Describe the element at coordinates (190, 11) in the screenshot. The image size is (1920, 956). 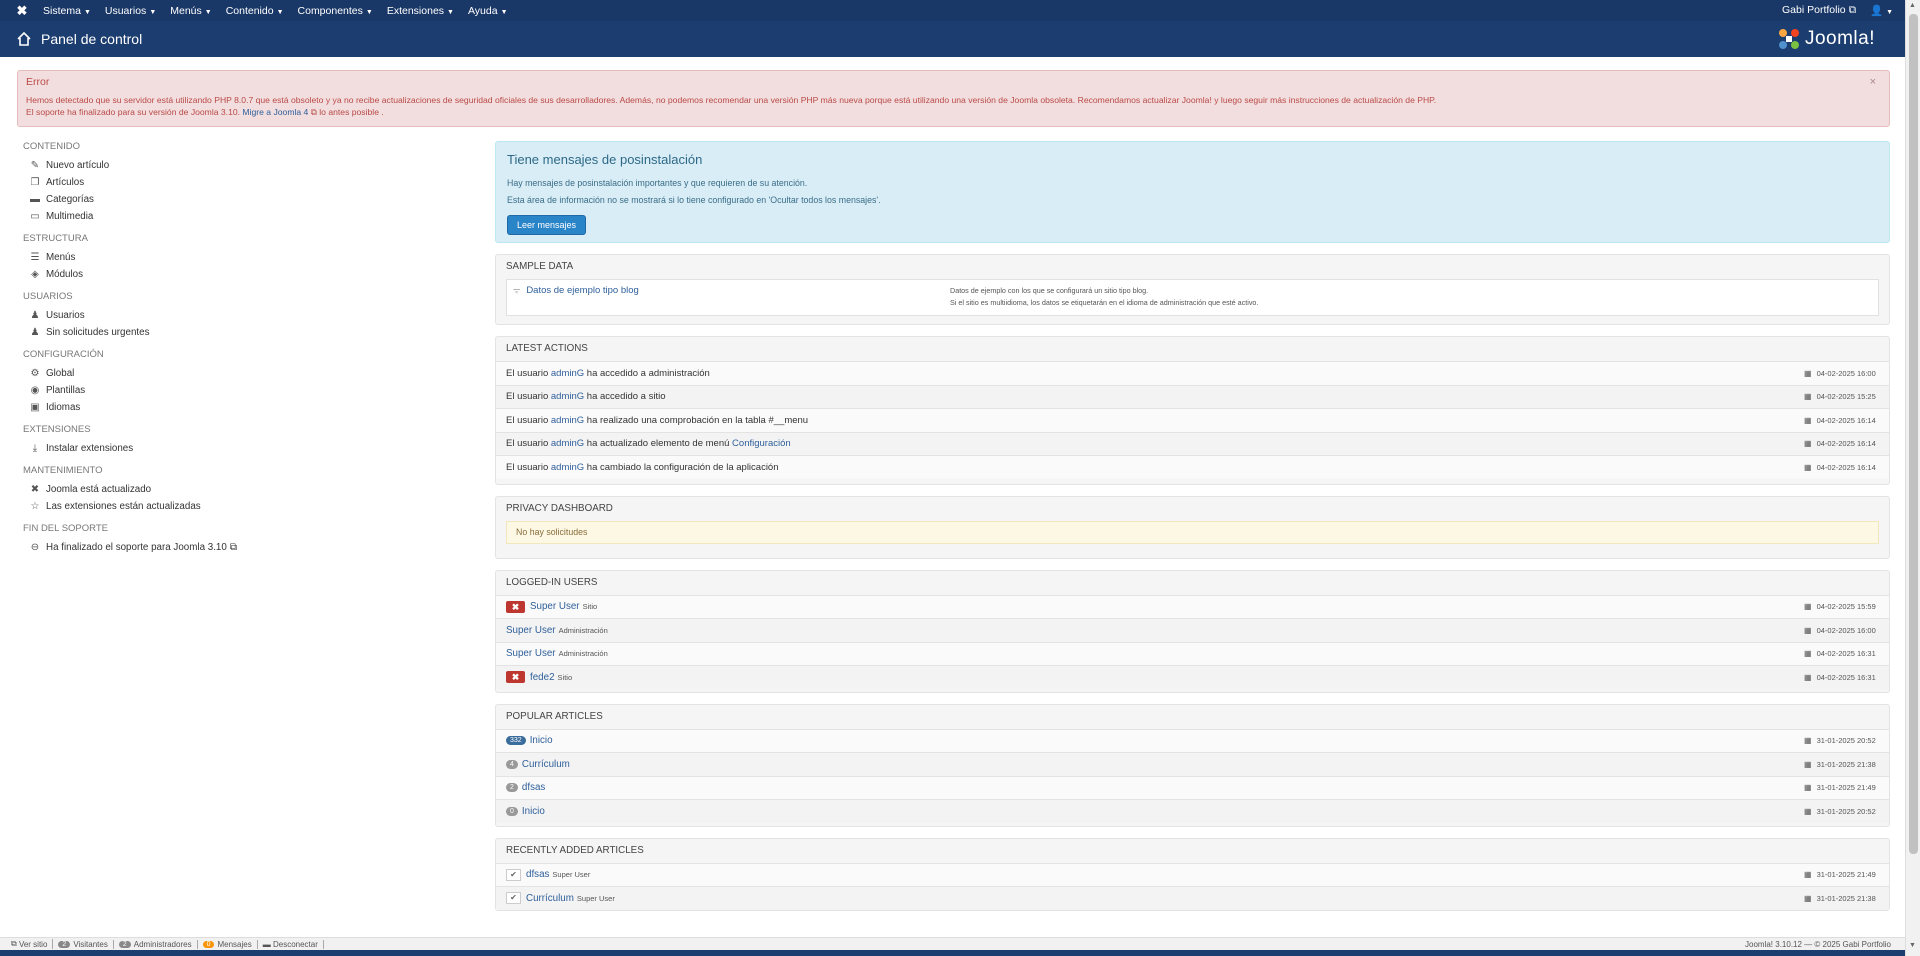
I see `menu-menus: Menús ▼` at that location.